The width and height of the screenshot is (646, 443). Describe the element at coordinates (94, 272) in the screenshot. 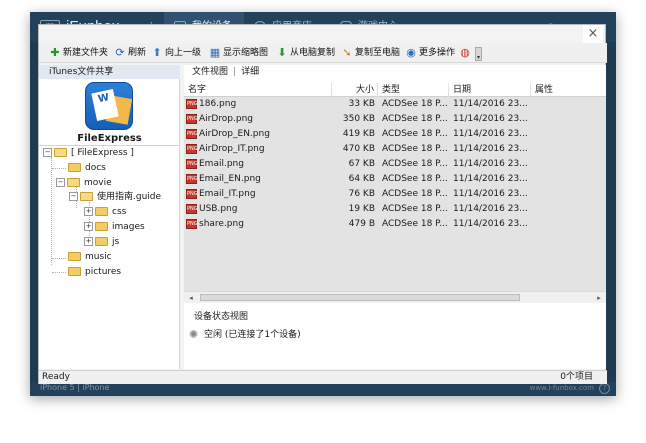

I see `tree-node-pictures: pictures` at that location.